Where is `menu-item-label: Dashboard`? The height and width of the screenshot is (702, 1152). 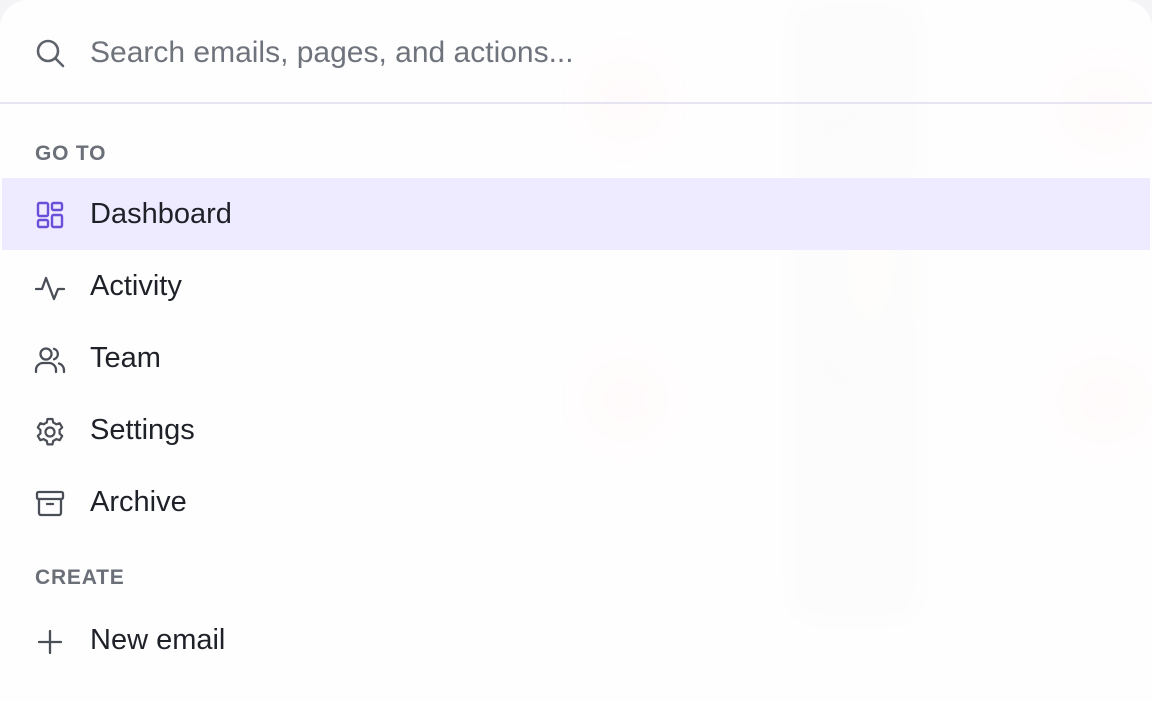 menu-item-label: Dashboard is located at coordinates (161, 214).